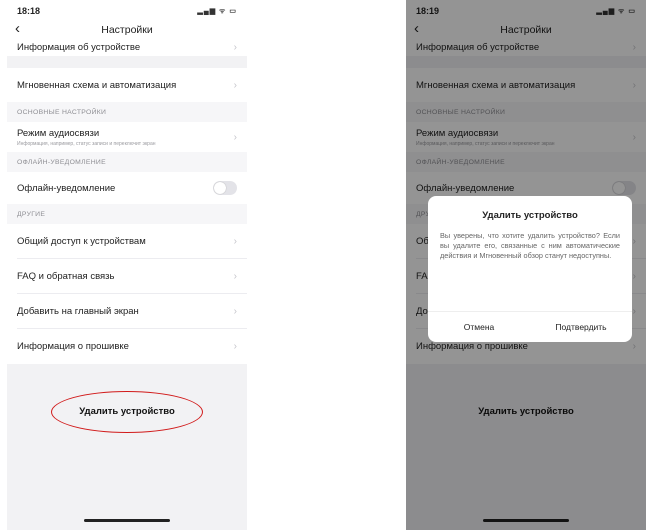 The width and height of the screenshot is (647, 530). What do you see at coordinates (127, 112) in the screenshot?
I see `section-basic-header: ОСНОВНЫЕ НАСТРОЙКИ` at bounding box center [127, 112].